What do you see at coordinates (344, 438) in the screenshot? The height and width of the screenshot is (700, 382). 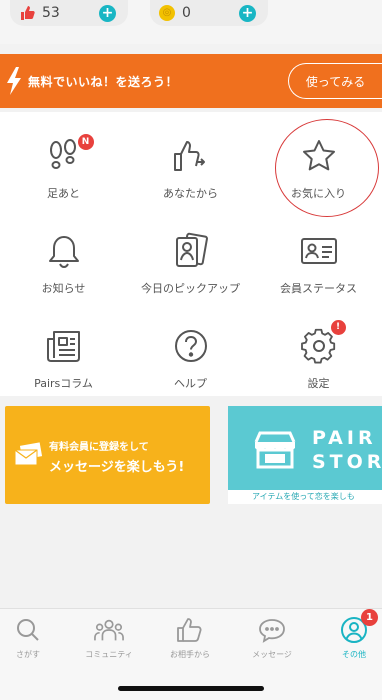 I see `store-title-line1: PAIR` at bounding box center [344, 438].